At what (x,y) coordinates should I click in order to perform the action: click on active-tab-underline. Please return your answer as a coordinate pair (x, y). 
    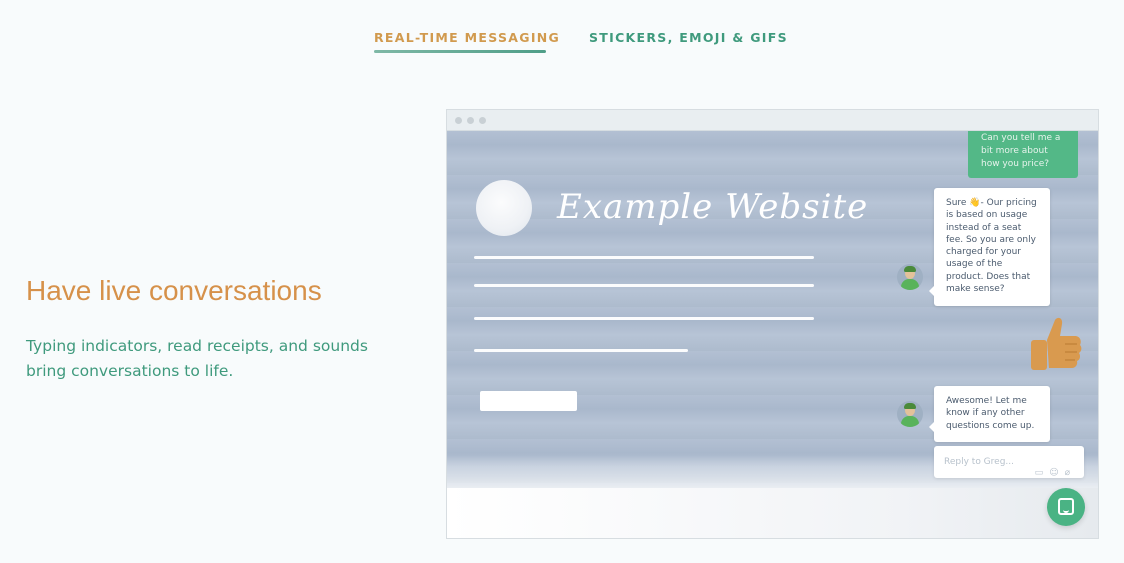
    Looking at the image, I should click on (460, 51).